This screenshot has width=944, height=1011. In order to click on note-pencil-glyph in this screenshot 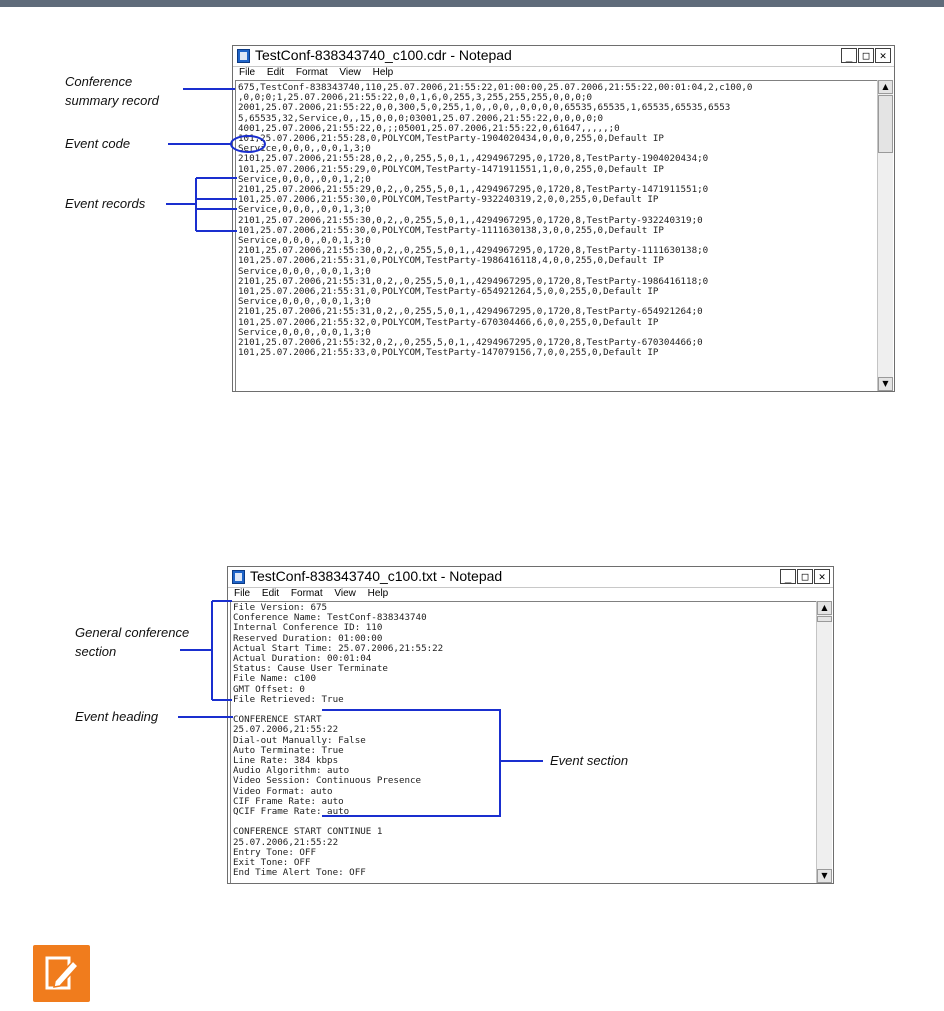, I will do `click(62, 973)`.